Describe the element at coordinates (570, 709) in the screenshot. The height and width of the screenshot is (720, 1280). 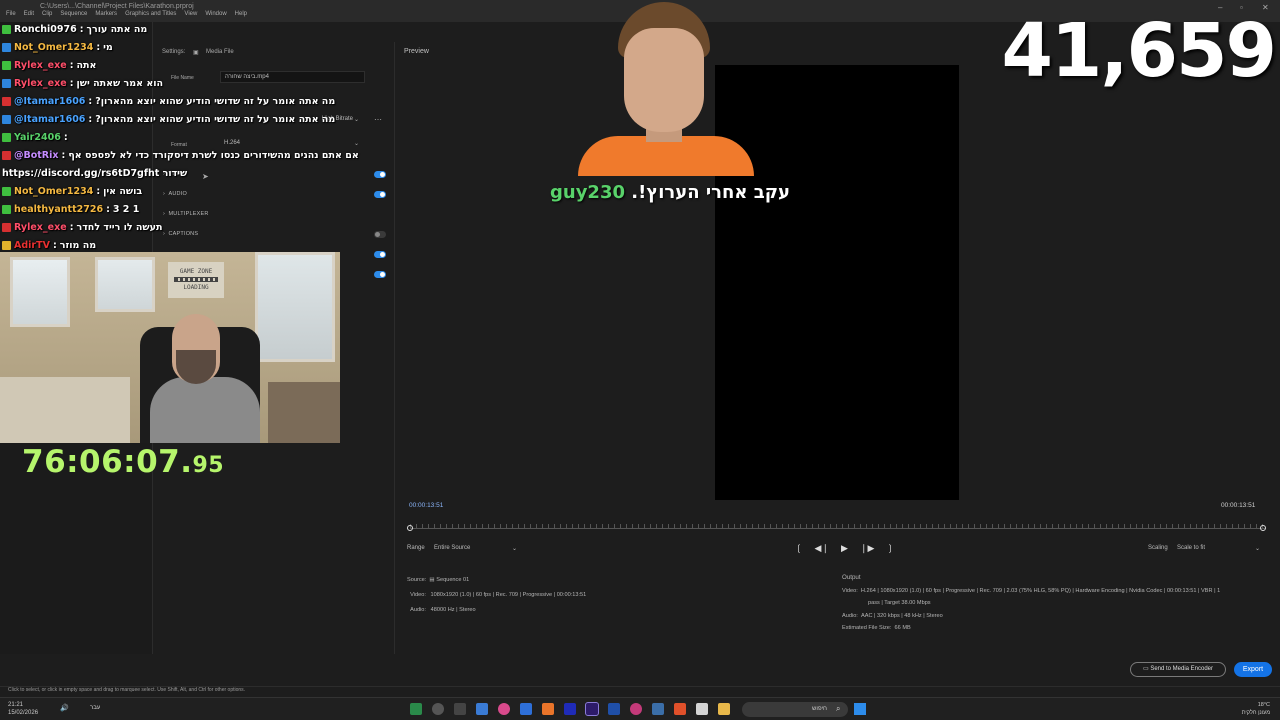
I see `after-effects-icon` at that location.